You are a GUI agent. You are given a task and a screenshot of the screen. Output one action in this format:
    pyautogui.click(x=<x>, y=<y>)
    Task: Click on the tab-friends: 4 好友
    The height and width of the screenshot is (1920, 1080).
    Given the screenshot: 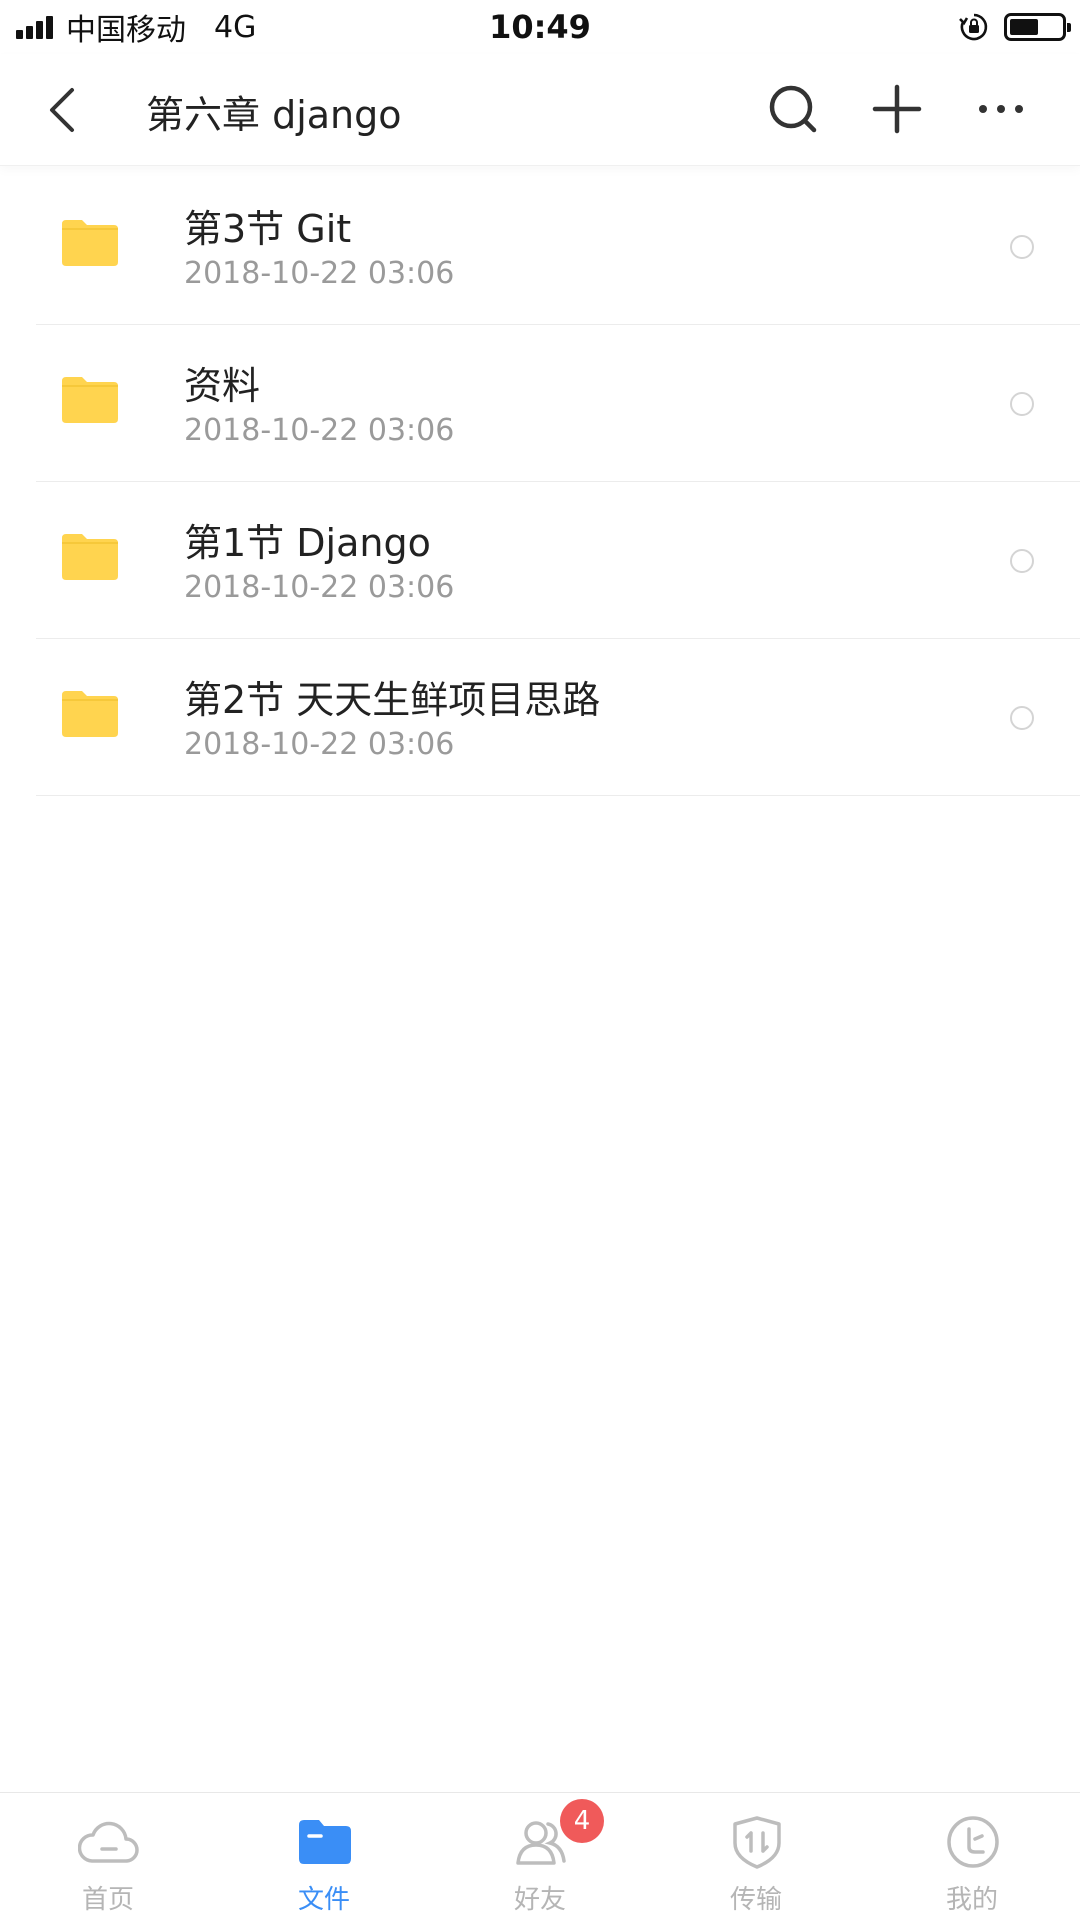 What is the action you would take?
    pyautogui.click(x=540, y=1856)
    